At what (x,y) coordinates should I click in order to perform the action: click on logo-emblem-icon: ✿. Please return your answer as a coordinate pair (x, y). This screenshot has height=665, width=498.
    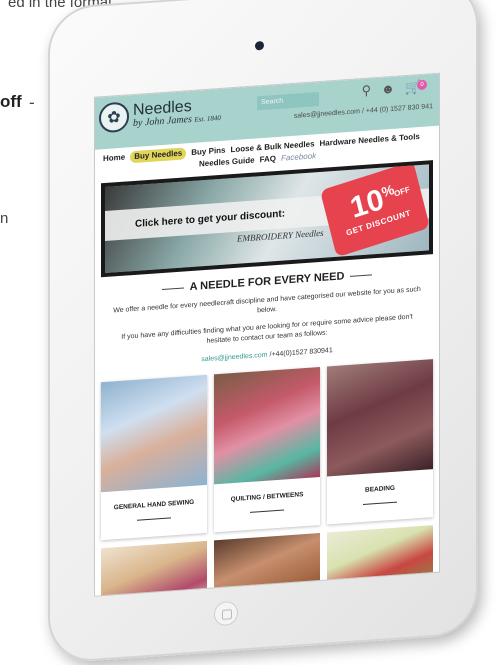
    Looking at the image, I should click on (114, 117).